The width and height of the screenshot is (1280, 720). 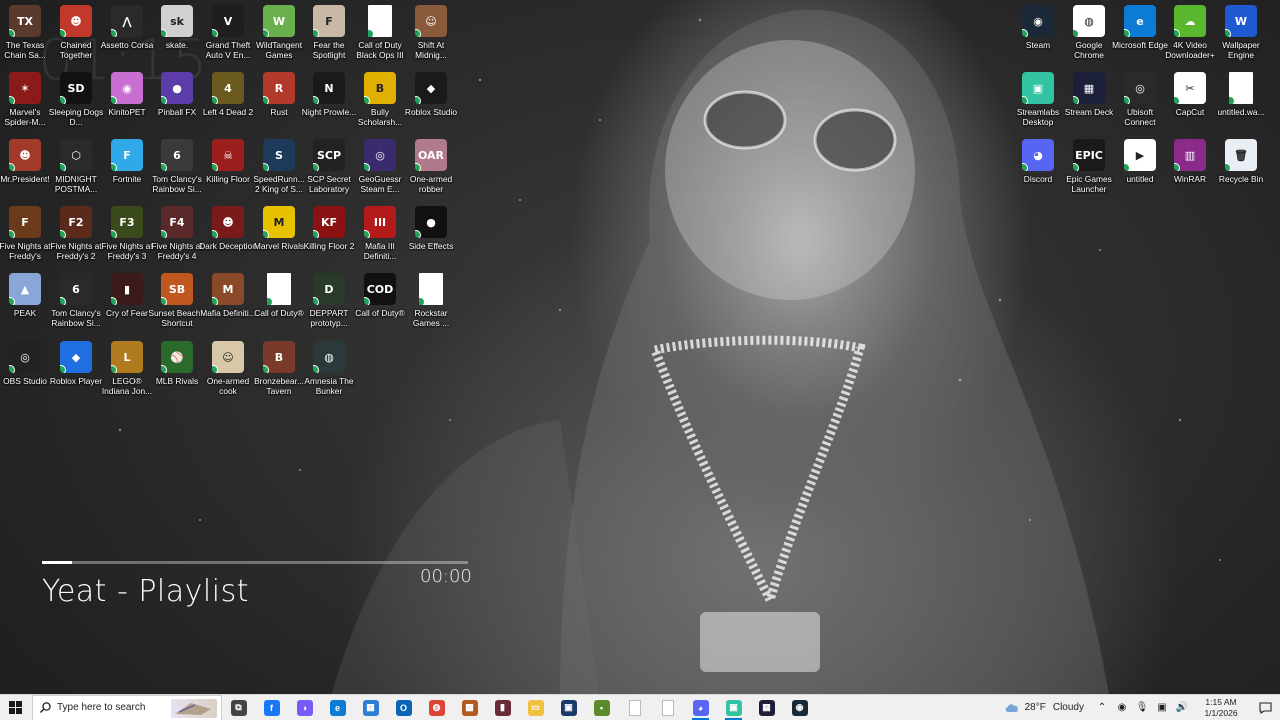 I want to click on desktop-icon: ▲ PEAK, so click(x=25, y=306).